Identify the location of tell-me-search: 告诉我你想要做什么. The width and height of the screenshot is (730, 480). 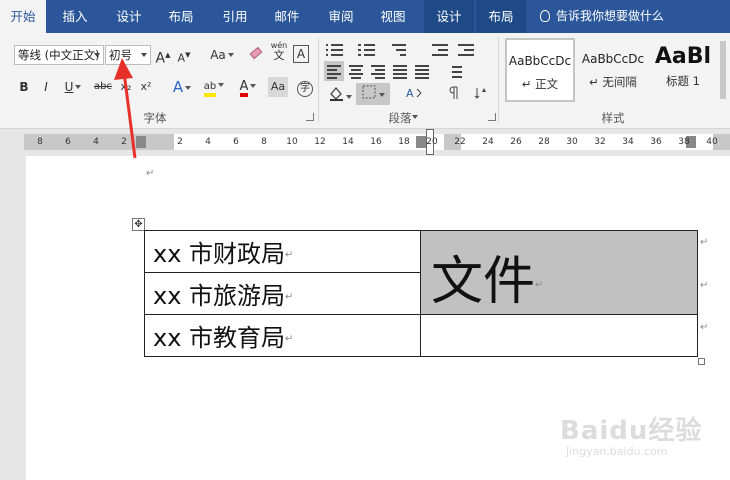
(602, 16).